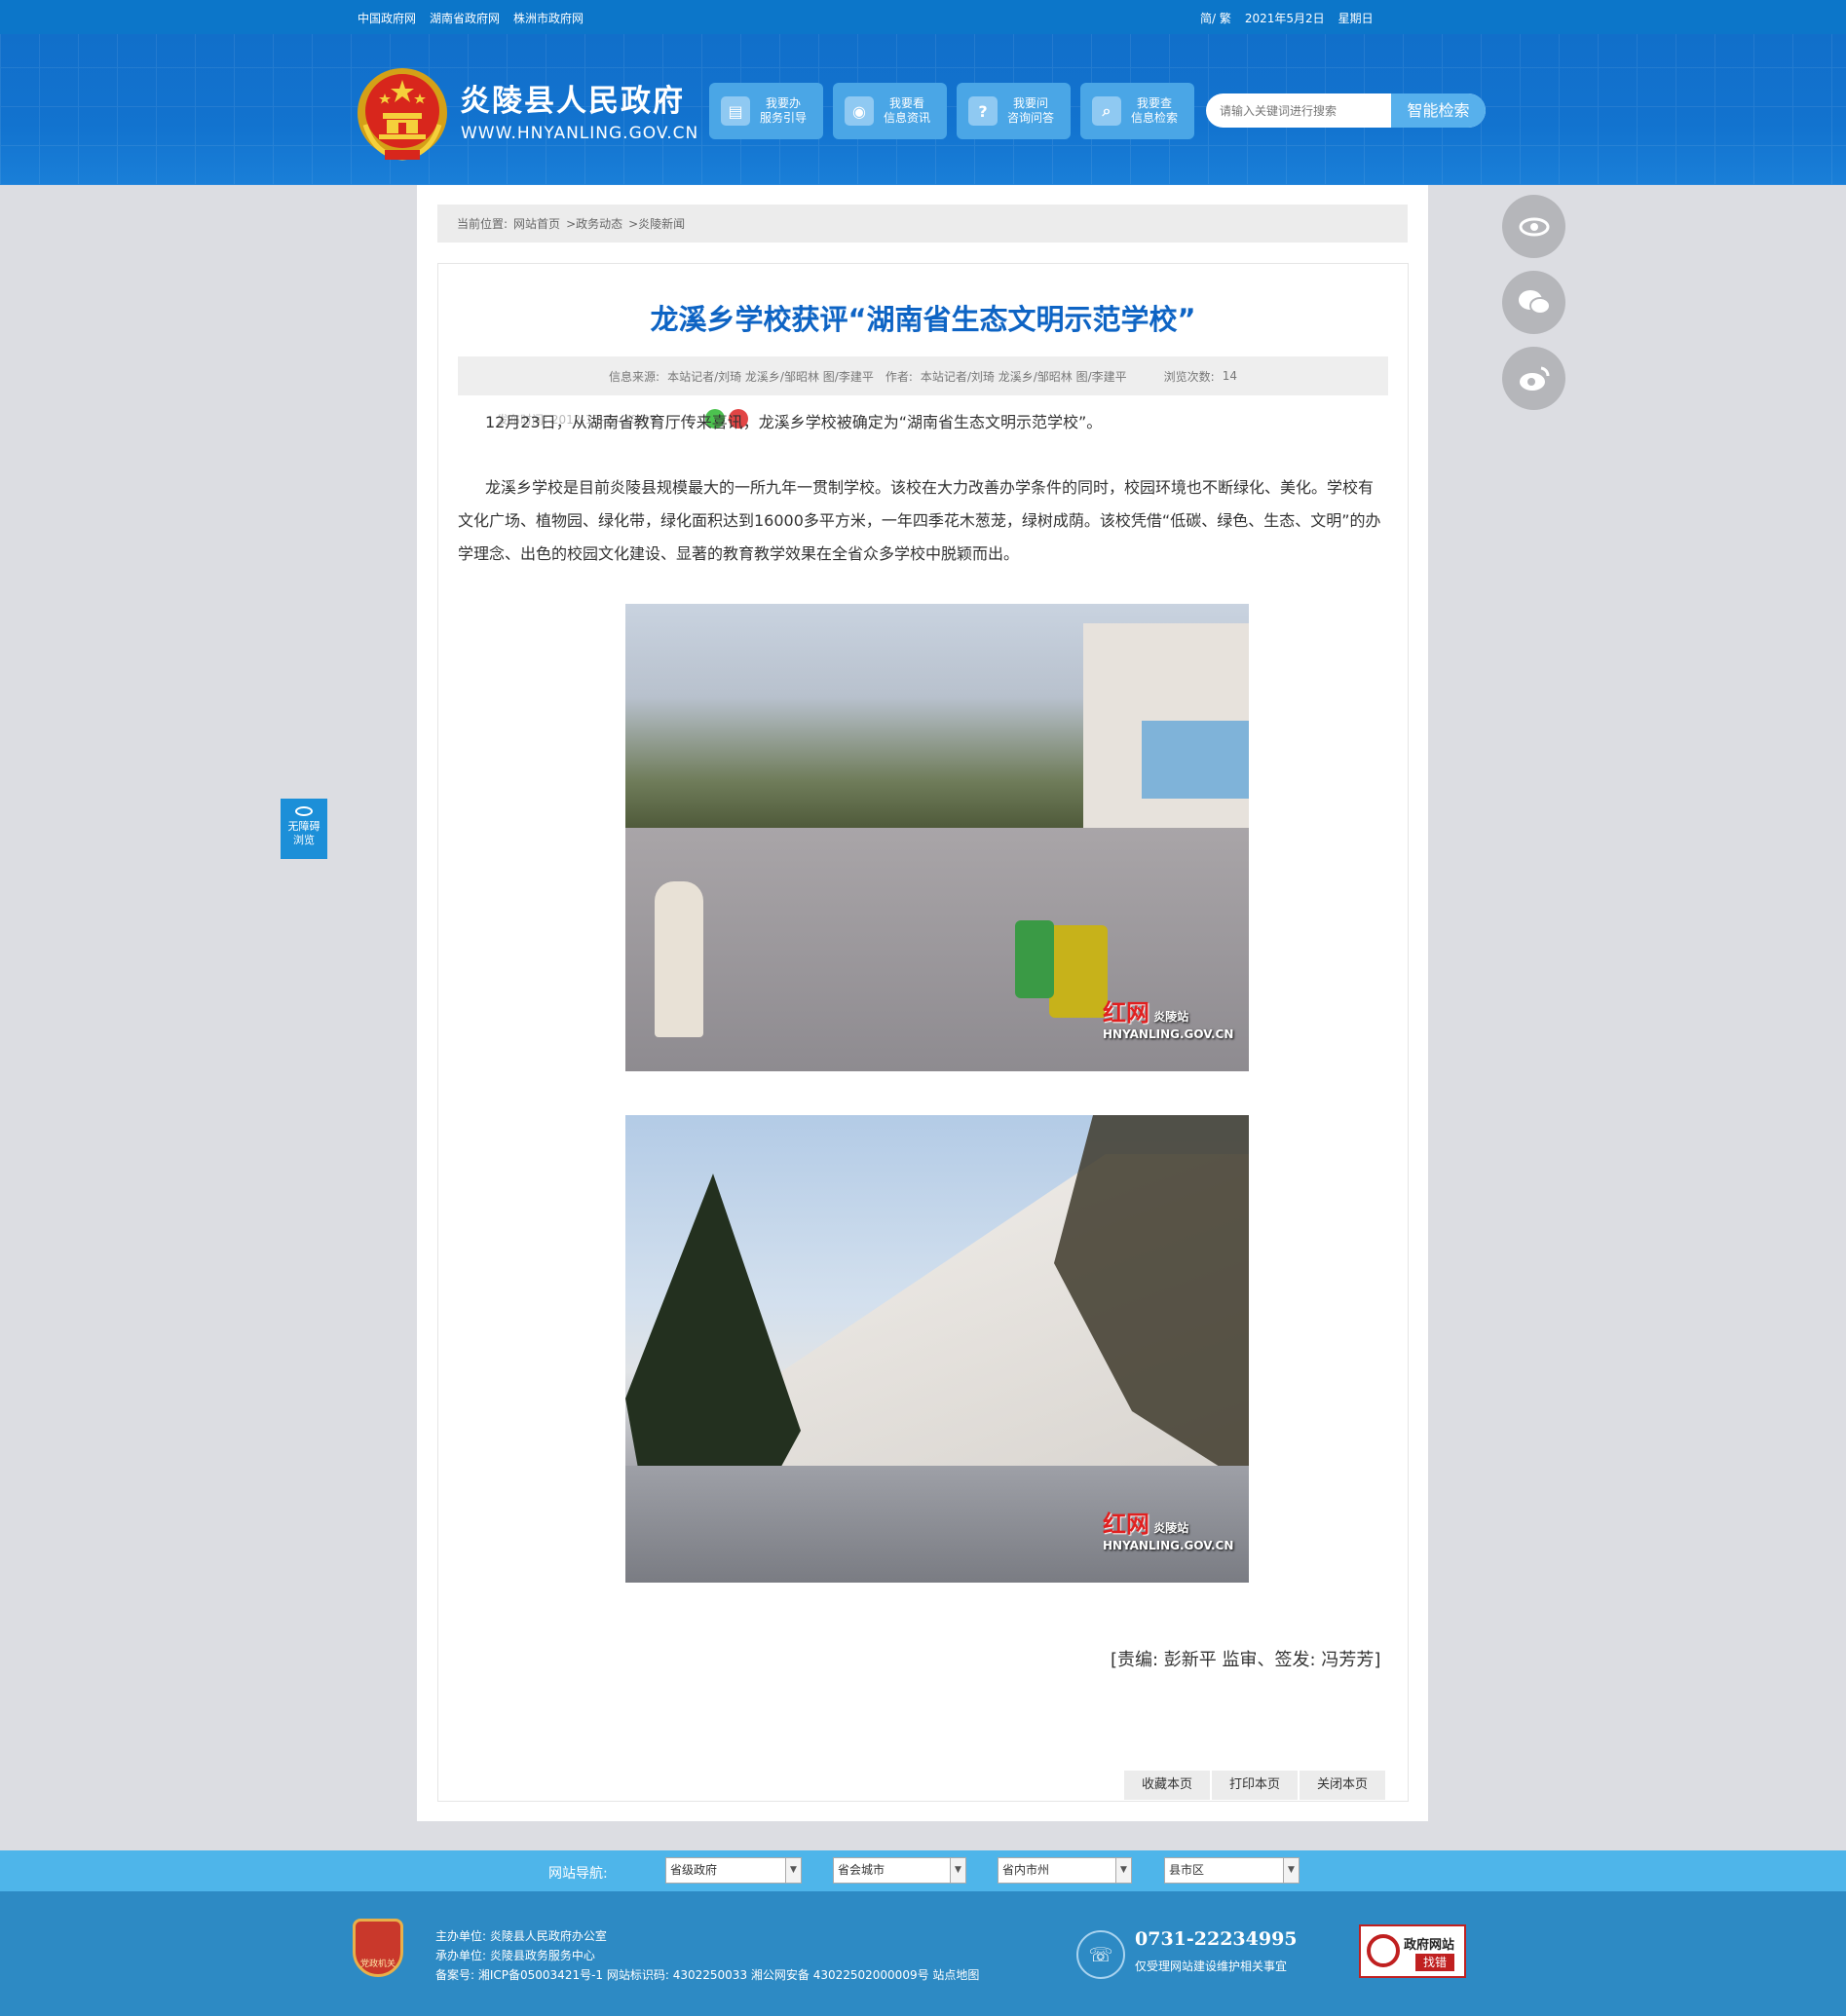  I want to click on accessibility-label: 无障碍, so click(303, 826).